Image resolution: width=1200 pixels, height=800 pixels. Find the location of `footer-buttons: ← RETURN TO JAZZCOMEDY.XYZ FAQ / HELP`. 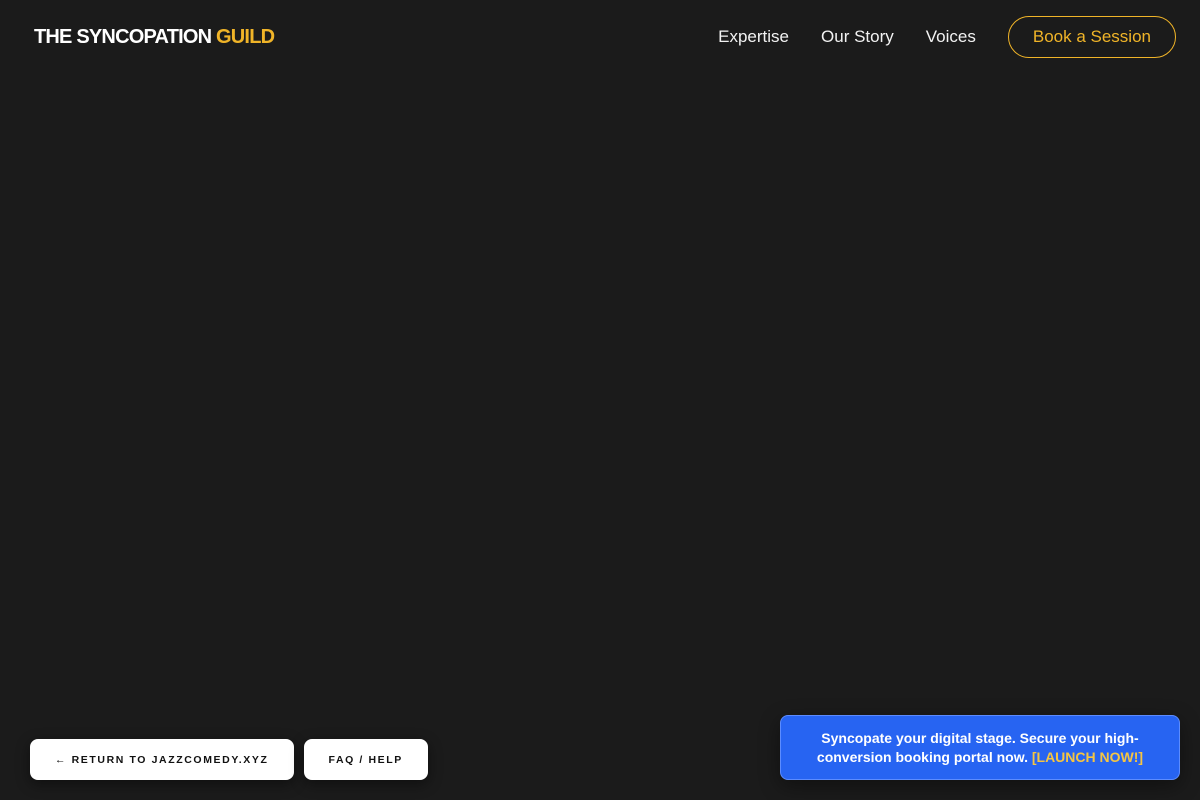

footer-buttons: ← RETURN TO JAZZCOMEDY.XYZ FAQ / HELP is located at coordinates (229, 759).